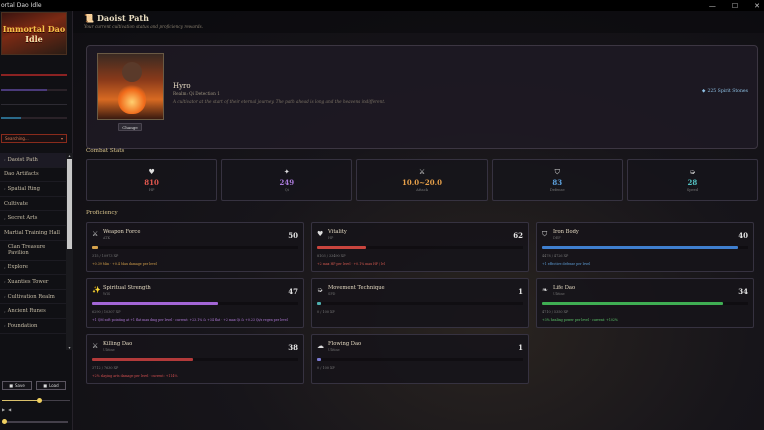 The image size is (764, 430). What do you see at coordinates (40, 400) in the screenshot?
I see `volume-knob` at bounding box center [40, 400].